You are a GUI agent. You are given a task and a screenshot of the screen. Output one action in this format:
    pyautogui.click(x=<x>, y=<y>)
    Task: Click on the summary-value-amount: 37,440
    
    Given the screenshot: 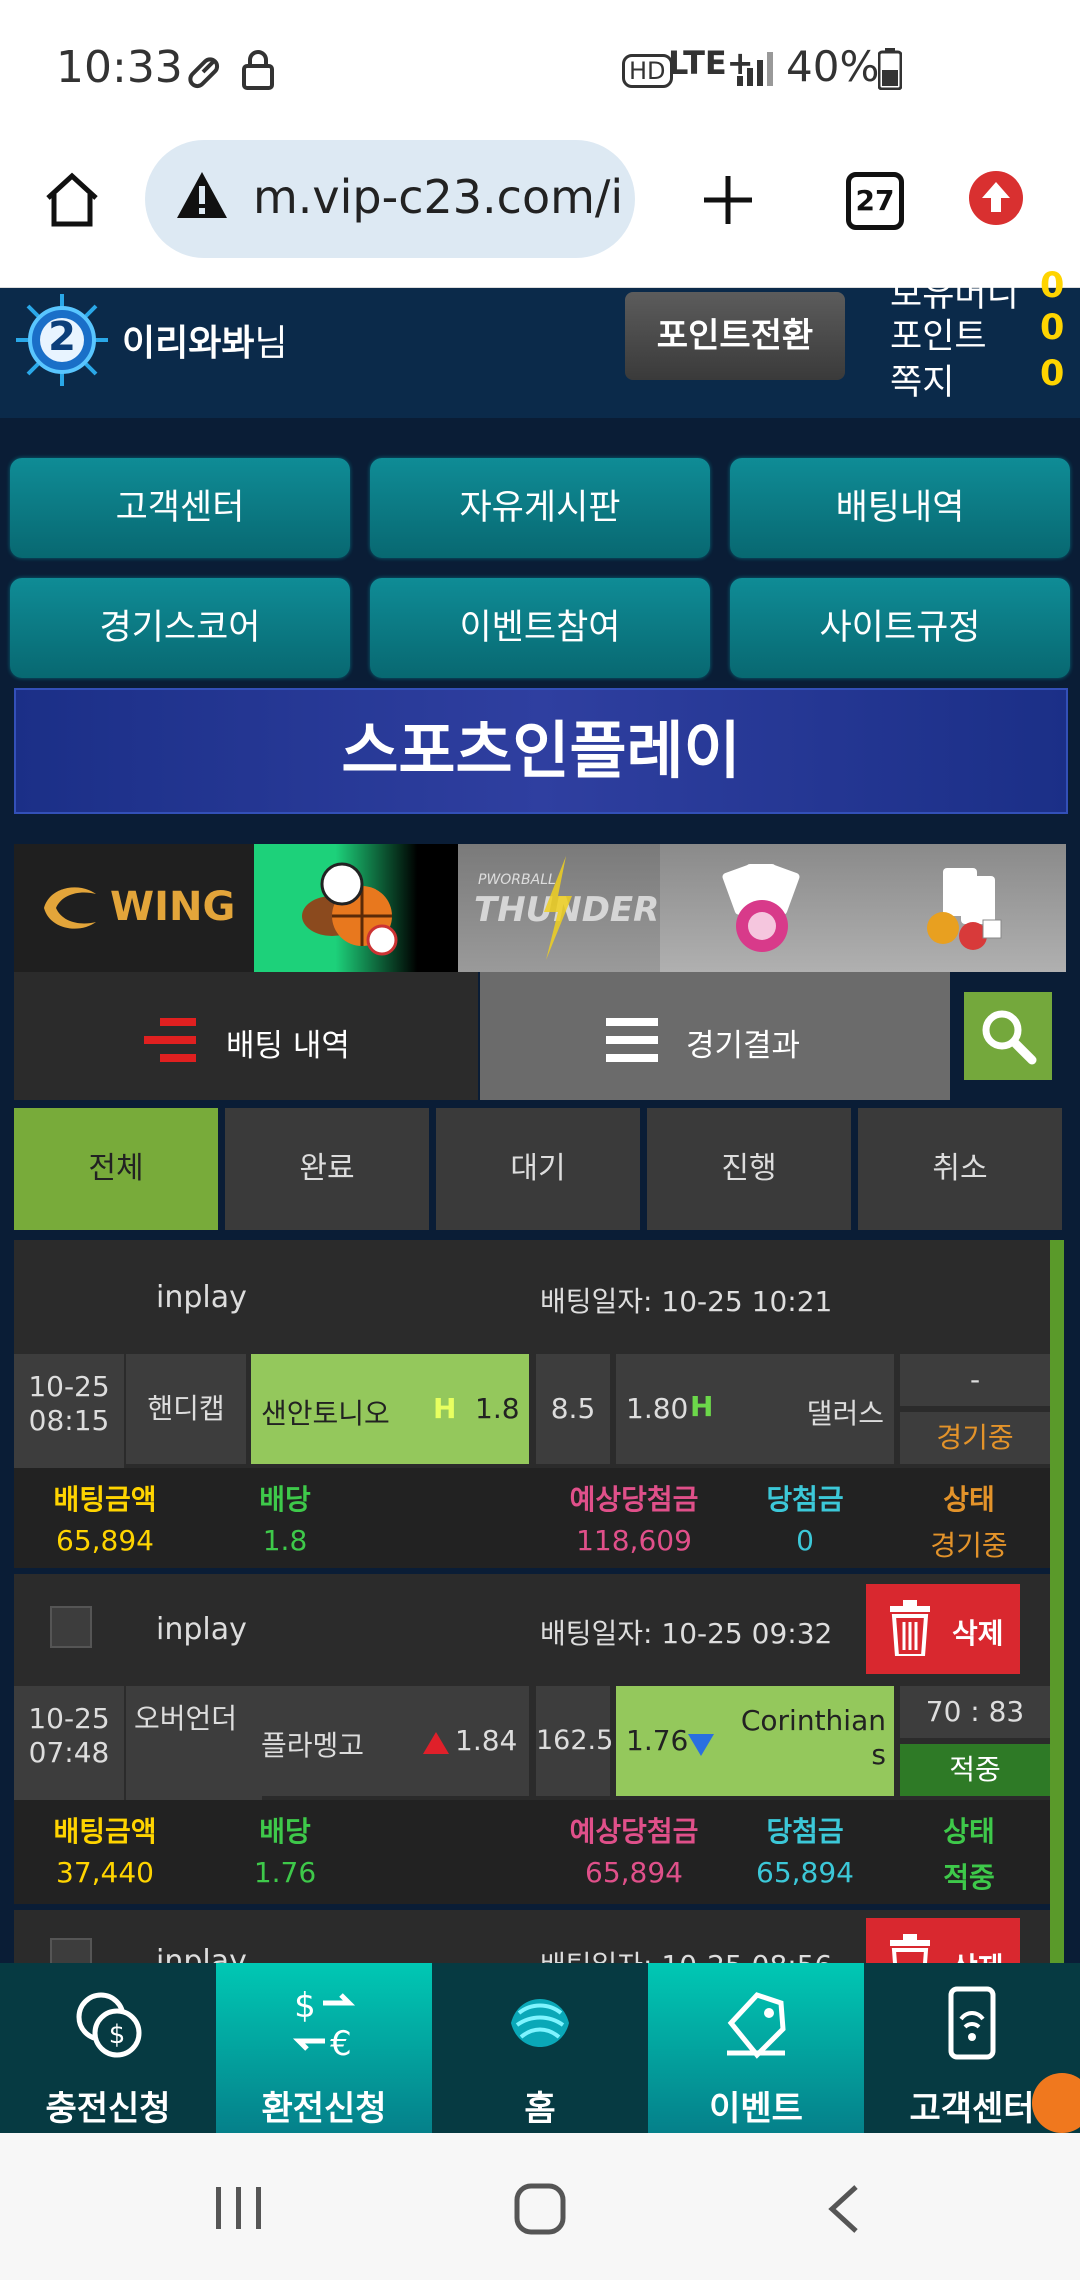 What is the action you would take?
    pyautogui.click(x=105, y=1872)
    